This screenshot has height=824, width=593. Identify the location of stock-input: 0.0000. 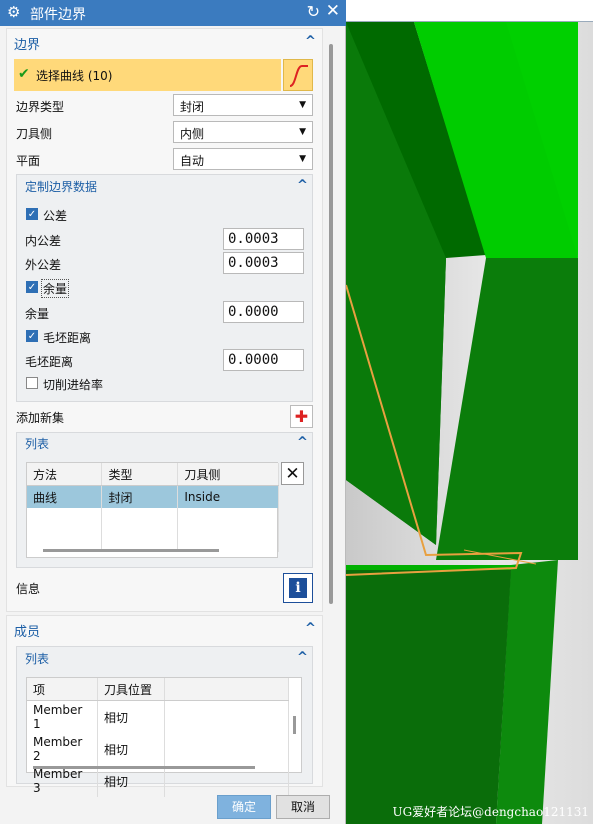
(263, 312).